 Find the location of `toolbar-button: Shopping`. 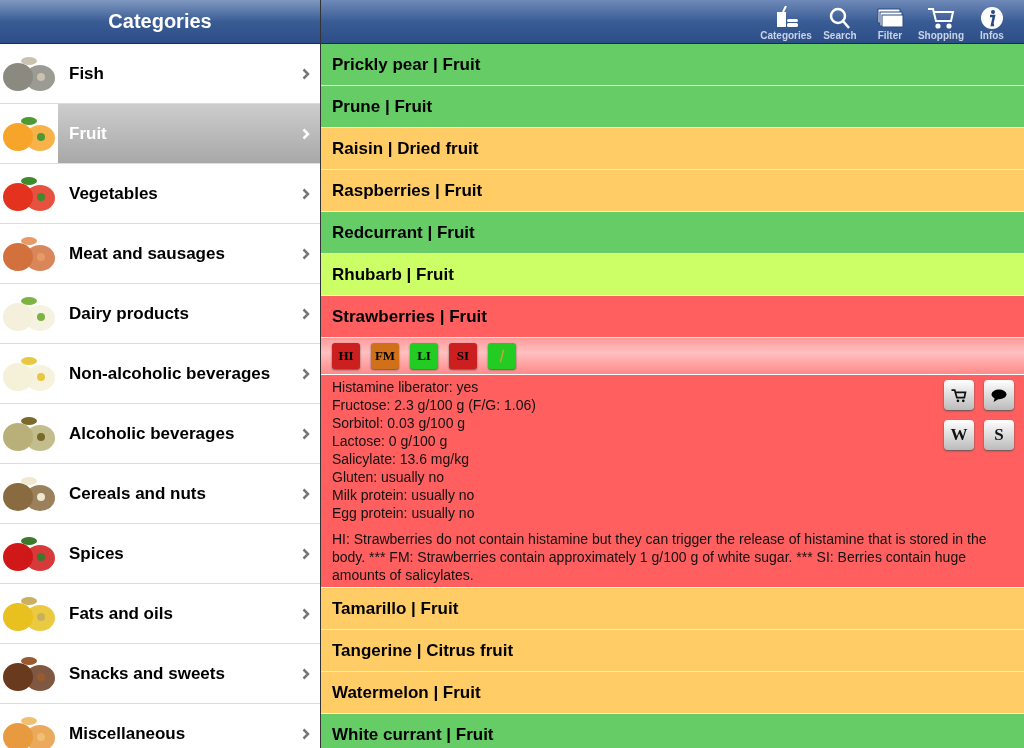

toolbar-button: Shopping is located at coordinates (940, 21).